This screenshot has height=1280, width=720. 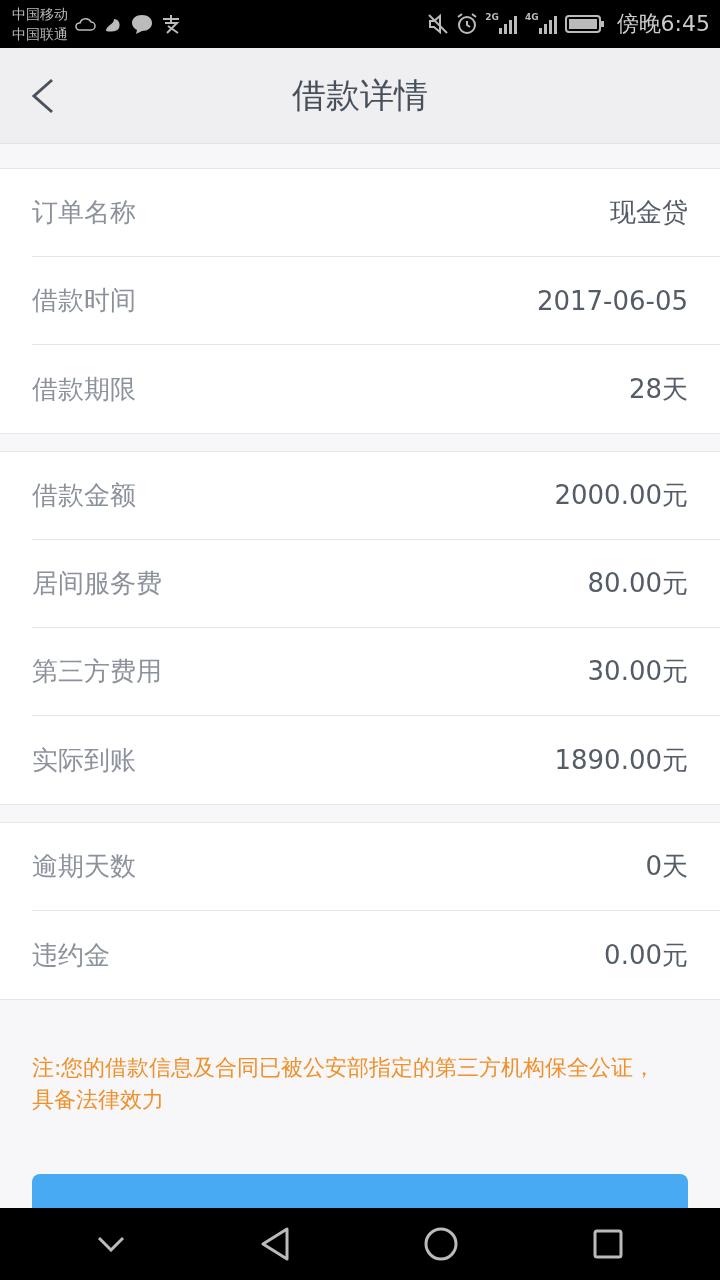 What do you see at coordinates (84, 300) in the screenshot?
I see `field-label: 借款时间` at bounding box center [84, 300].